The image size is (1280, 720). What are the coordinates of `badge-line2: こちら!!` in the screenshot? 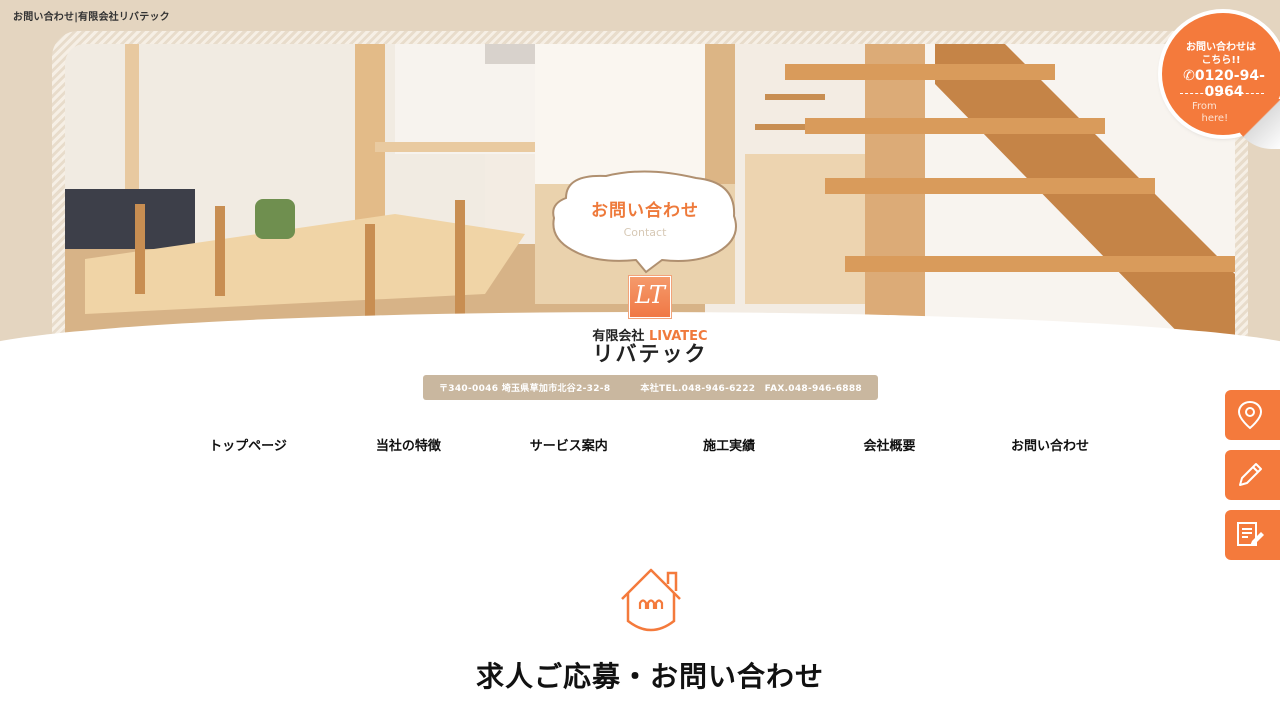 It's located at (1221, 60).